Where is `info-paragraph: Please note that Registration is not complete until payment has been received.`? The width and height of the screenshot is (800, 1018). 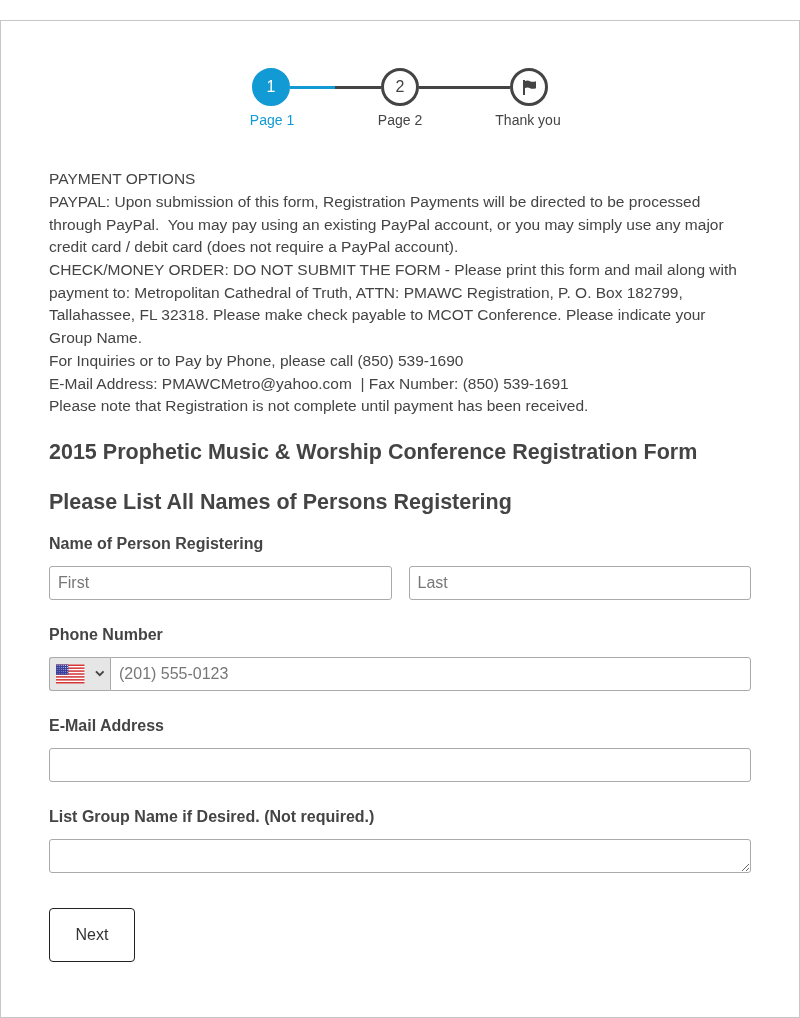
info-paragraph: Please note that Registration is not complete until payment has been received. is located at coordinates (319, 406).